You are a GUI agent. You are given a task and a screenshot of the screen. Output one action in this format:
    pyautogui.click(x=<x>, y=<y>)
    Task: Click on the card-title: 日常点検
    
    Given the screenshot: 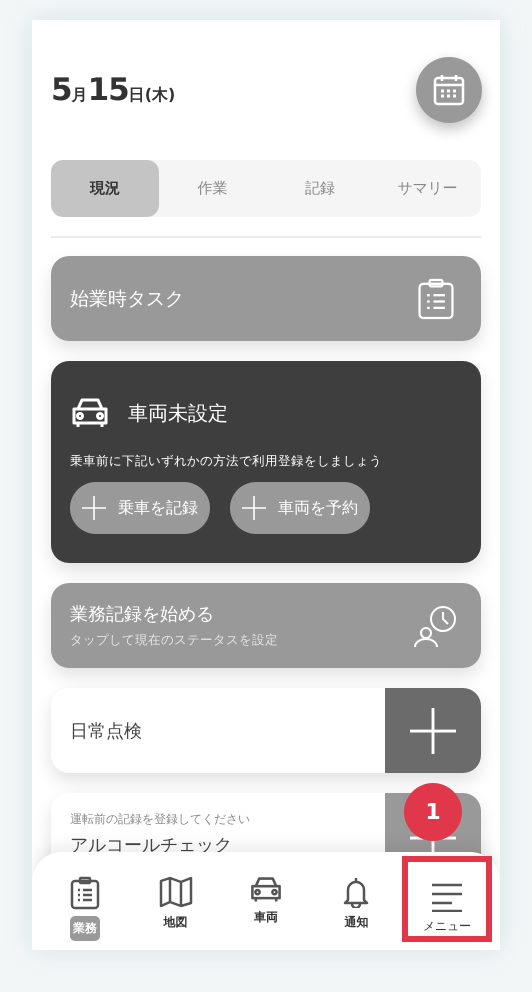 What is the action you would take?
    pyautogui.click(x=106, y=731)
    